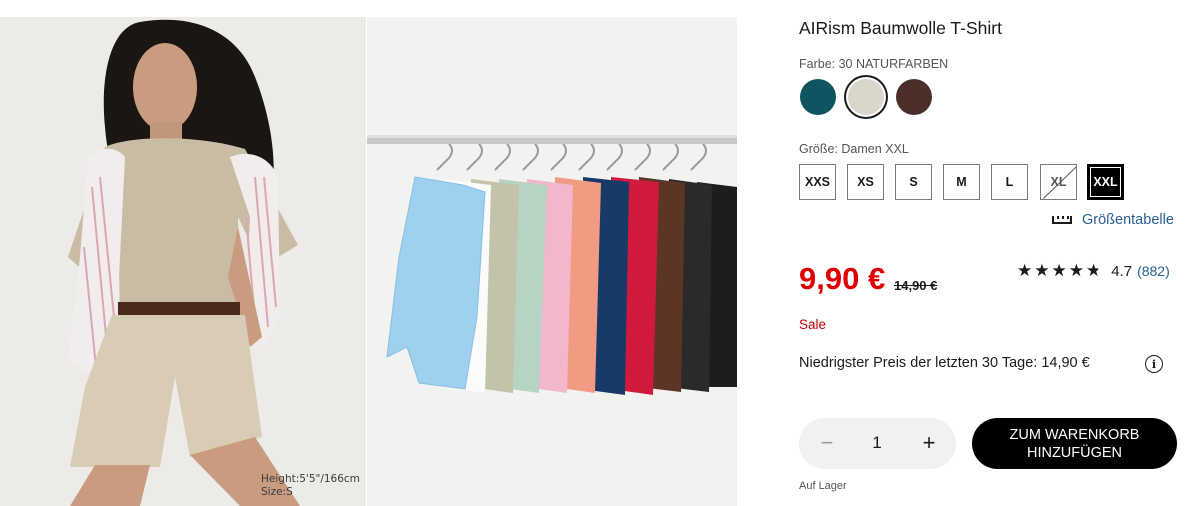  Describe the element at coordinates (874, 64) in the screenshot. I see `color-label: Farbe: 30 NATURFARBEN` at that location.